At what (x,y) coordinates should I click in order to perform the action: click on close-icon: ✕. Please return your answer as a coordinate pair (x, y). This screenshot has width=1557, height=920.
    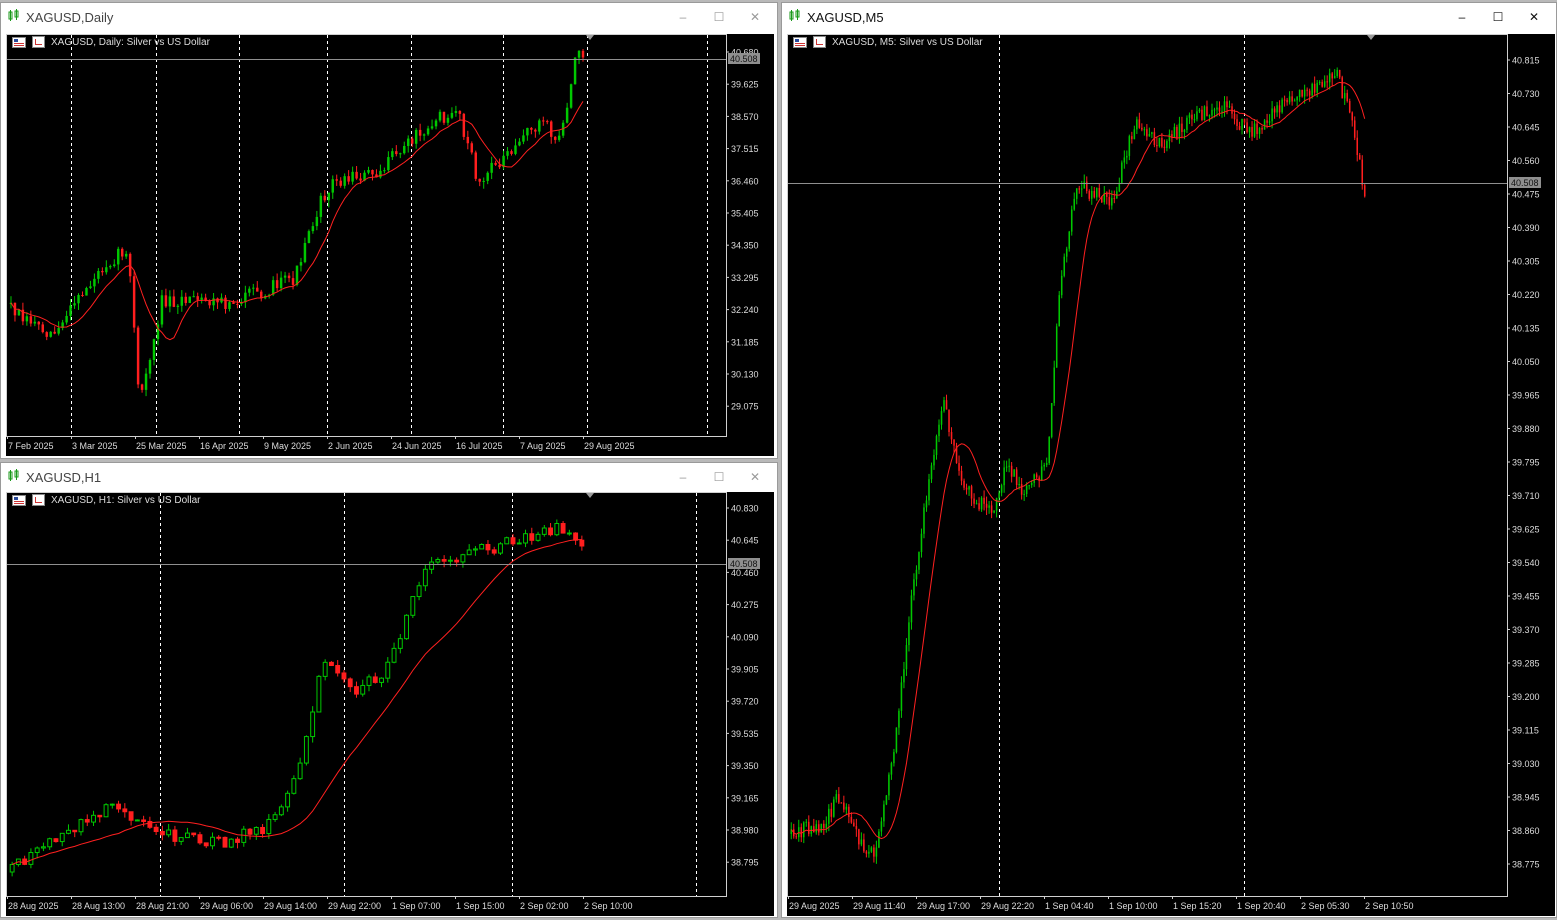
    Looking at the image, I should click on (1534, 17).